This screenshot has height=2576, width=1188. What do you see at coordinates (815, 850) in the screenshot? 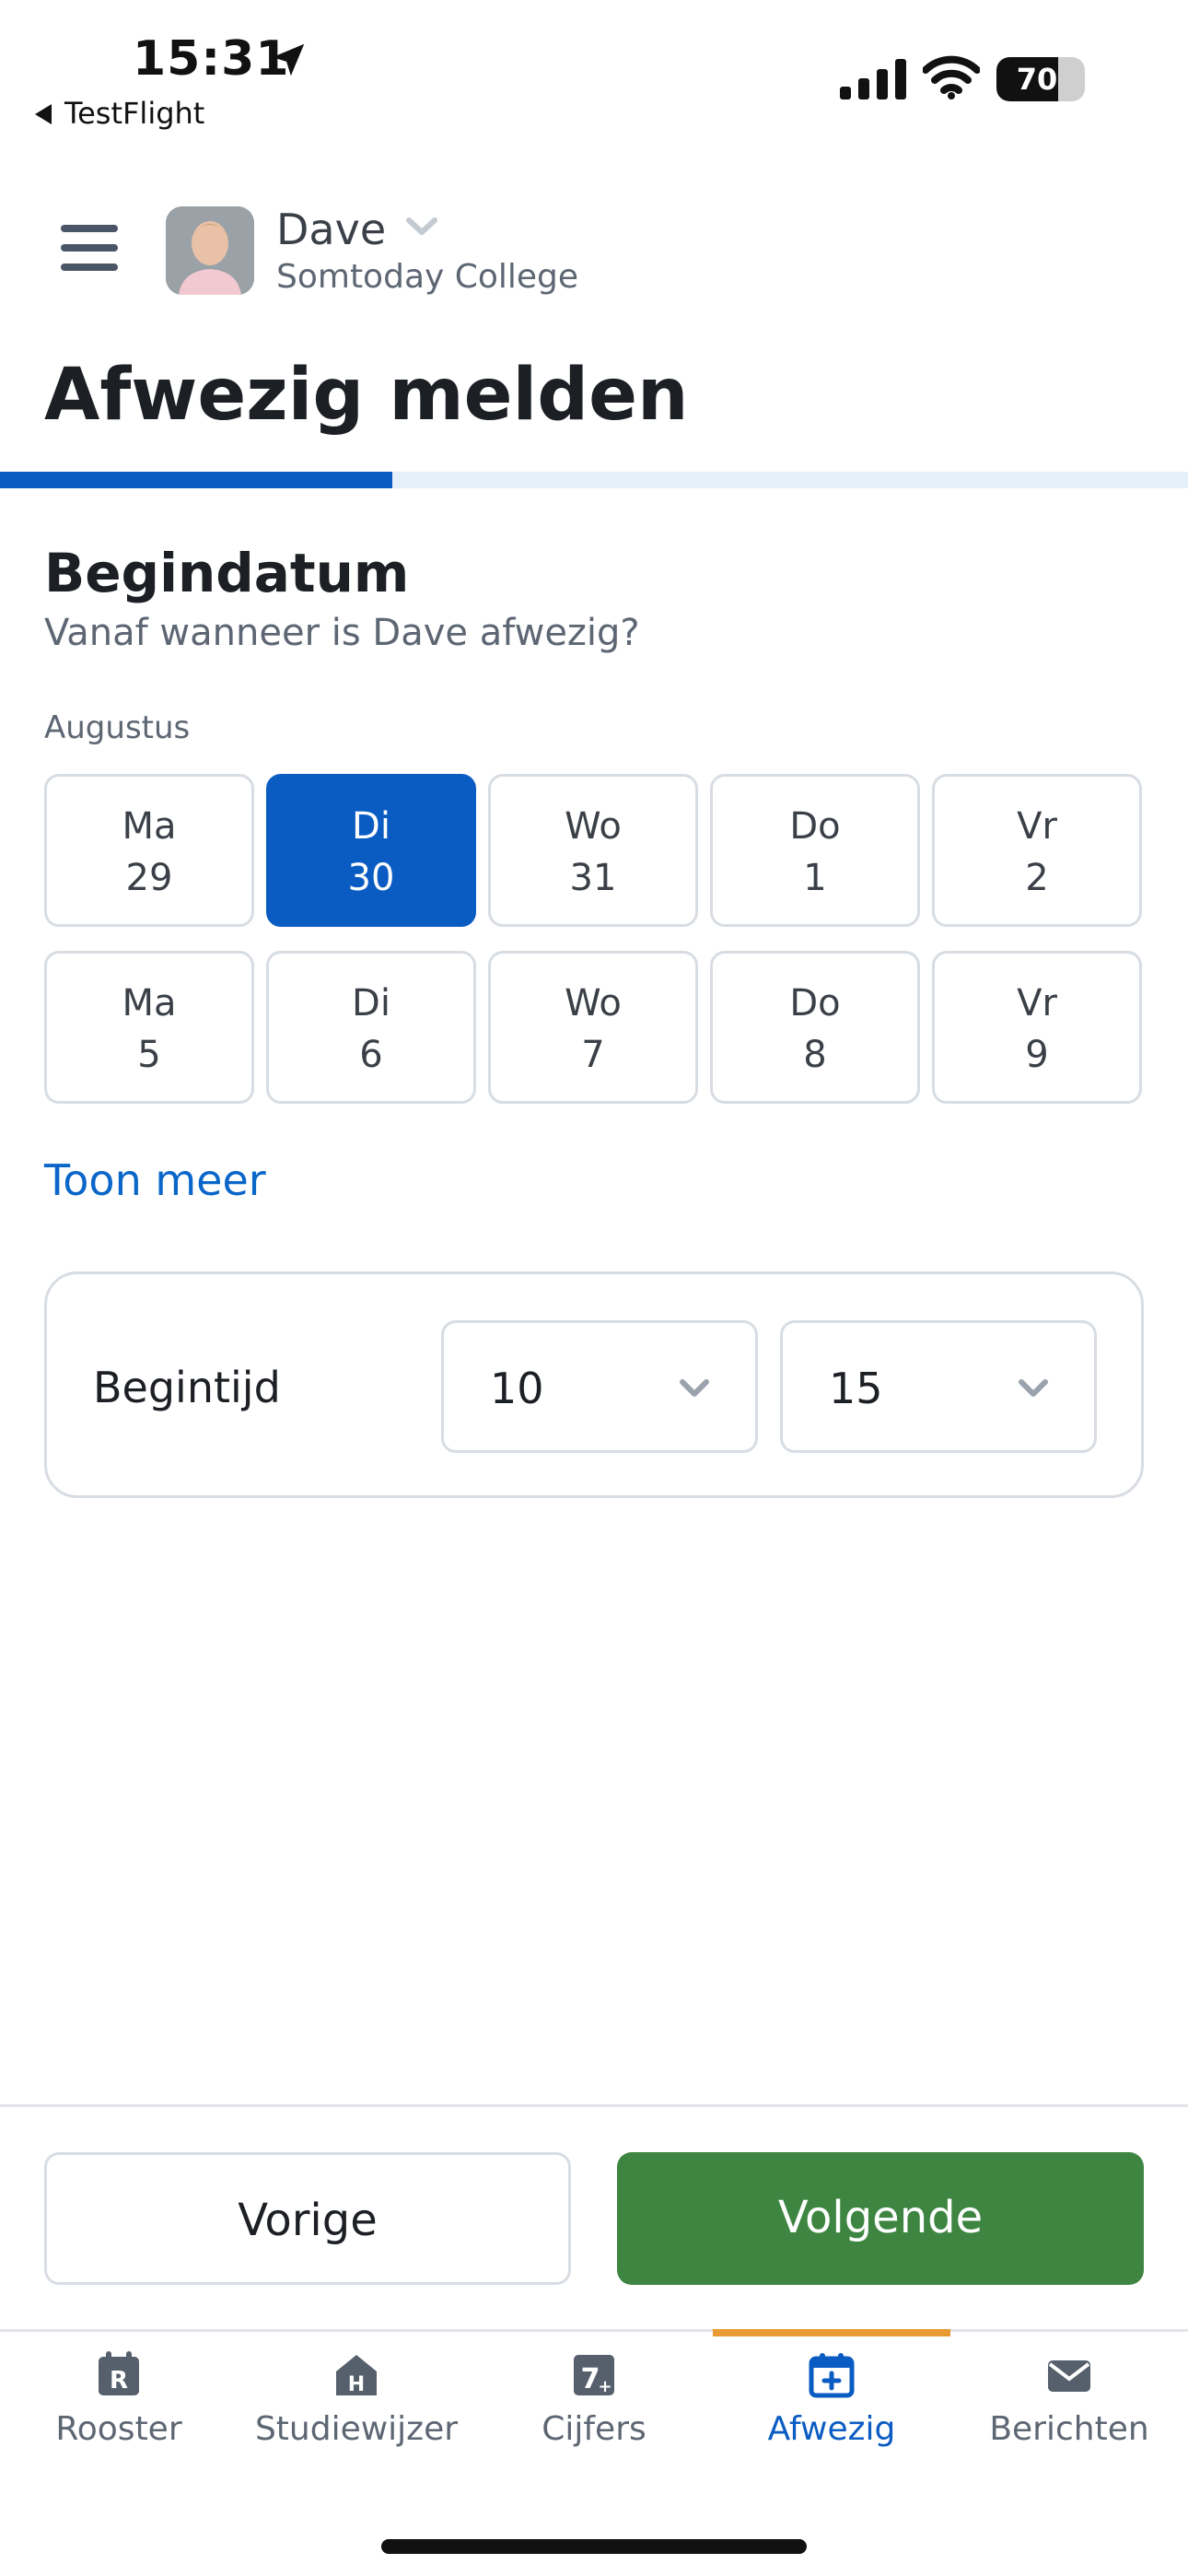
I see `date-option: Do 1` at bounding box center [815, 850].